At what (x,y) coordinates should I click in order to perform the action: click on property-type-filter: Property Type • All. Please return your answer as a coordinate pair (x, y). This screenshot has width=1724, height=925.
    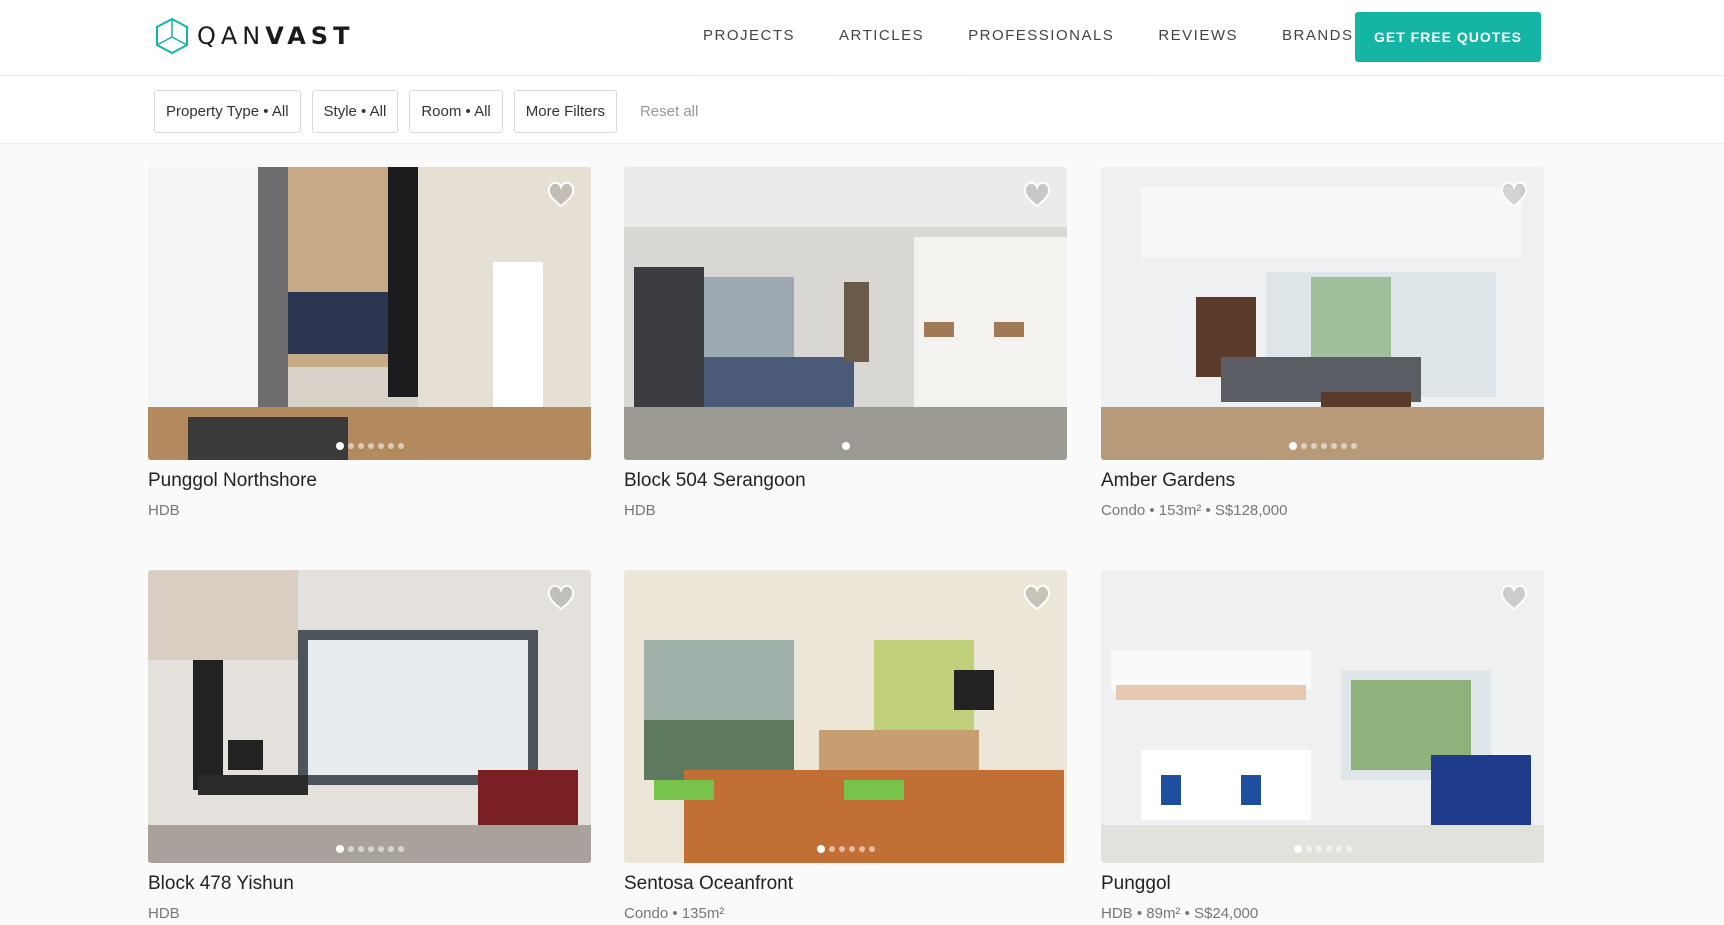
    Looking at the image, I should click on (227, 111).